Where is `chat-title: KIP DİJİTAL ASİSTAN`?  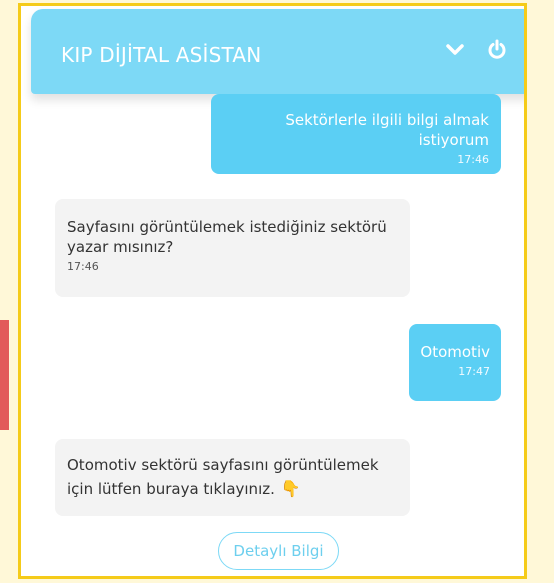 chat-title: KIP DİJİTAL ASİSTAN is located at coordinates (161, 55).